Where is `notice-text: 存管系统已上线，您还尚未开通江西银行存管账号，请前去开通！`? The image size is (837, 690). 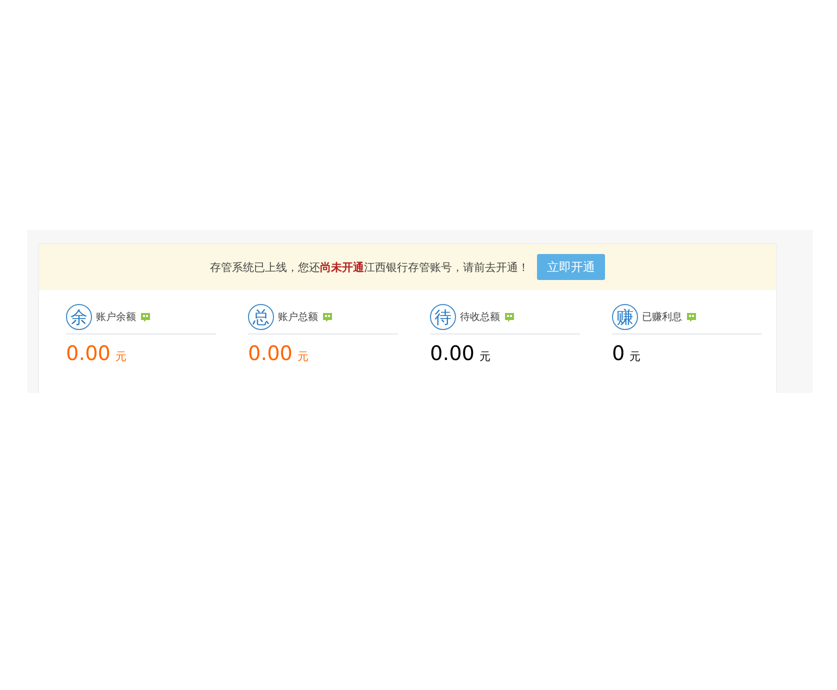
notice-text: 存管系统已上线，您还尚未开通江西银行存管账号，请前去开通！ is located at coordinates (369, 267).